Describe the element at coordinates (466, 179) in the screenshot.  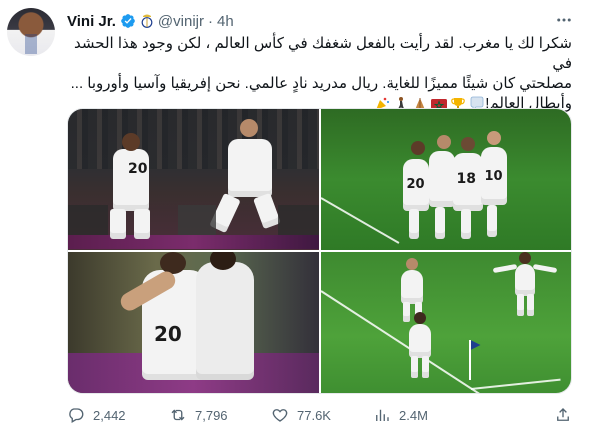
I see `jersey-number: 18` at that location.